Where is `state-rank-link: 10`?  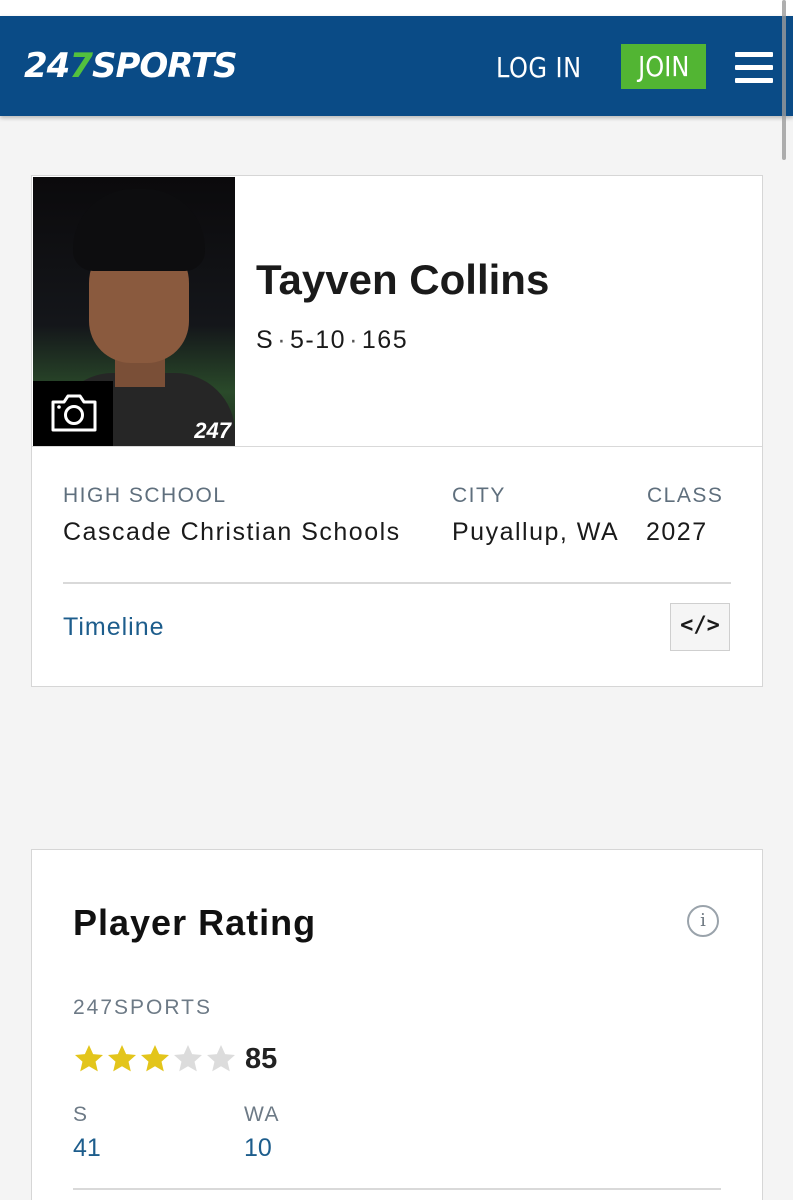
state-rank-link: 10 is located at coordinates (258, 1148).